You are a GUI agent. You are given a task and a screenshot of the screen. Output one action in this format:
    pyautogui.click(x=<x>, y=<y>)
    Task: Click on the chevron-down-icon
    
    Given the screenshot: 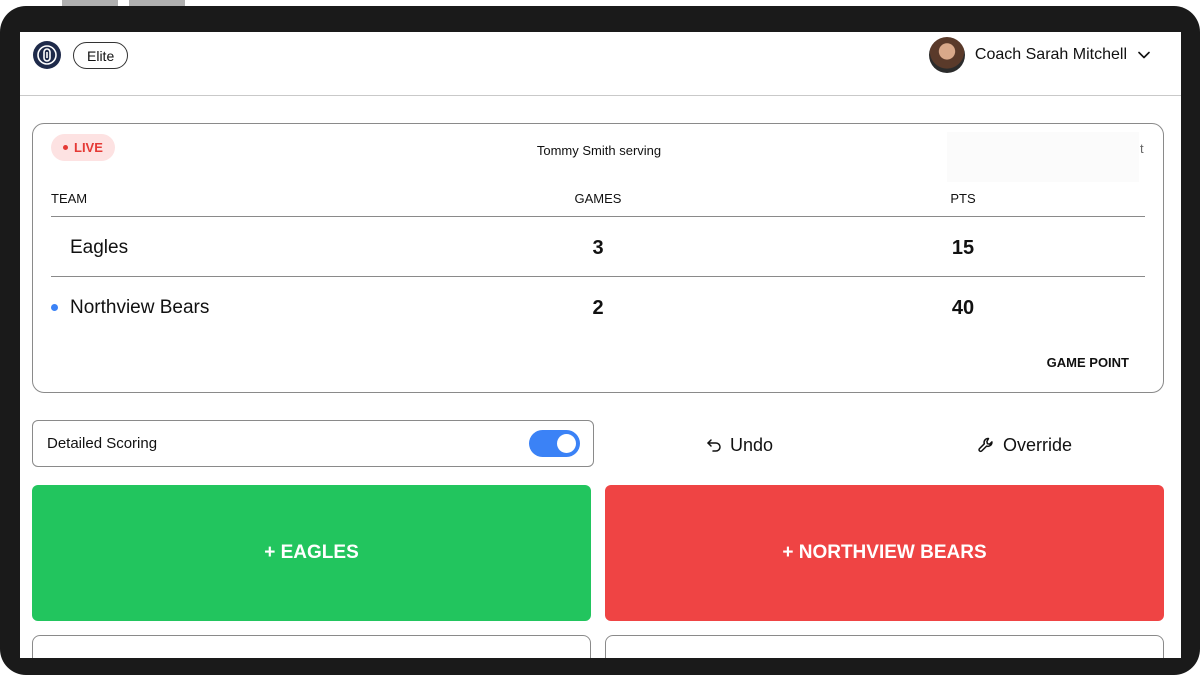 What is the action you would take?
    pyautogui.click(x=1144, y=55)
    